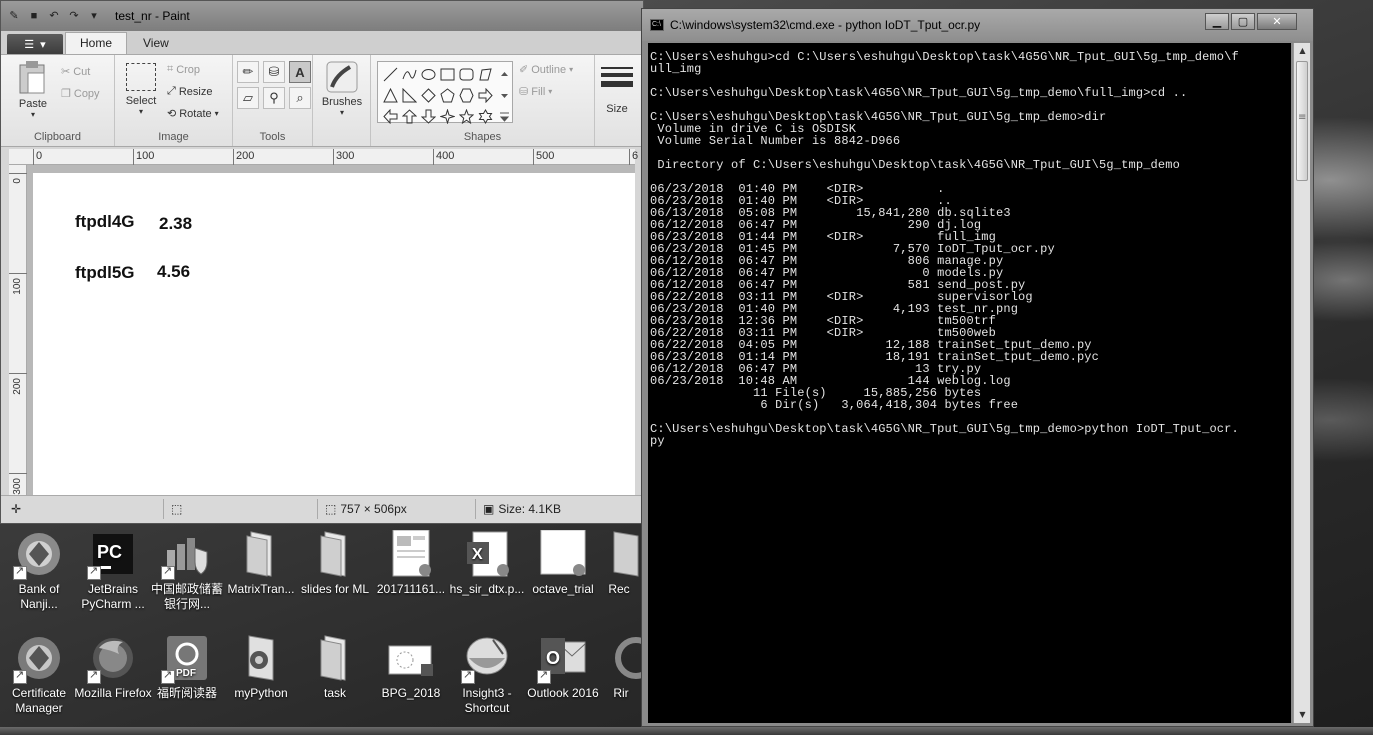 This screenshot has width=1373, height=735. What do you see at coordinates (342, 77) in the screenshot?
I see `brush-icon` at bounding box center [342, 77].